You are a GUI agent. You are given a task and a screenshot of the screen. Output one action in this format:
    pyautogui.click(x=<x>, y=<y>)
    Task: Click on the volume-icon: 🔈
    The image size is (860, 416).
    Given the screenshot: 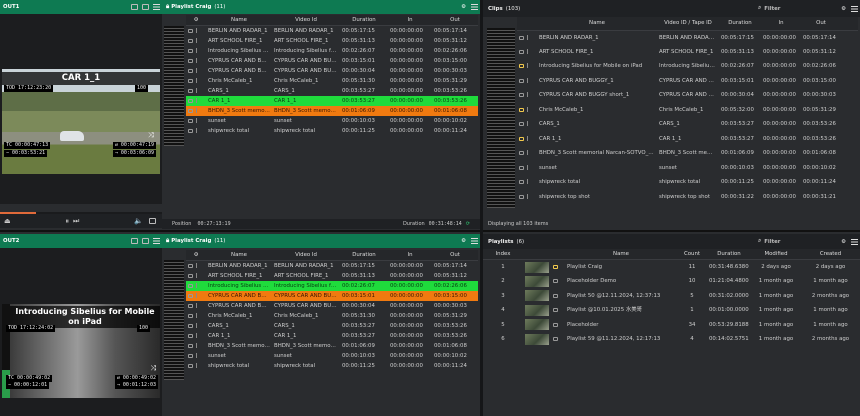 What is the action you would take?
    pyautogui.click(x=138, y=221)
    